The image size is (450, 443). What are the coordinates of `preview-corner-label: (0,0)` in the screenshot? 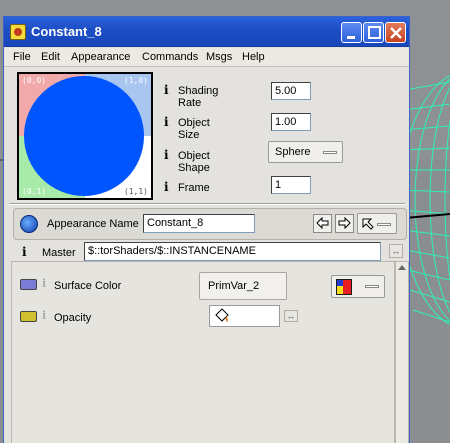 It's located at (34, 80).